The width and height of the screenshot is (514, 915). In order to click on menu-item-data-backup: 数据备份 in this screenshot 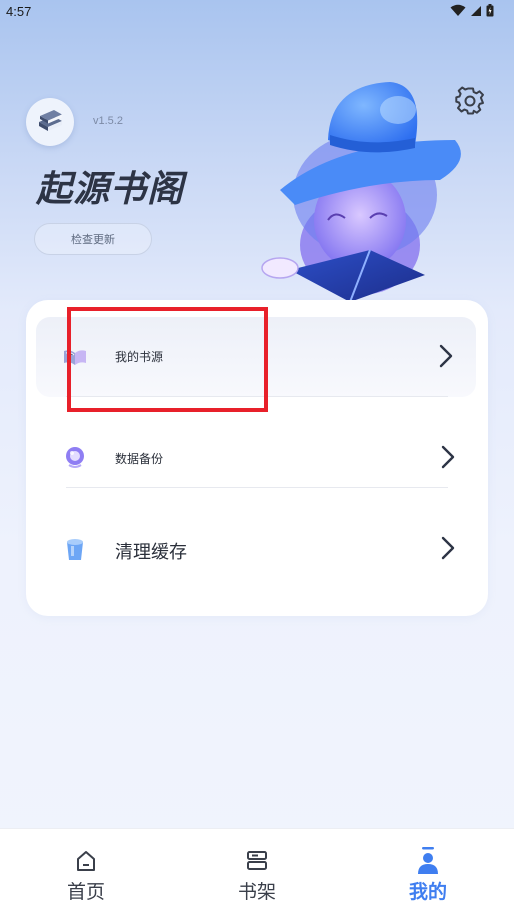, I will do `click(257, 458)`.